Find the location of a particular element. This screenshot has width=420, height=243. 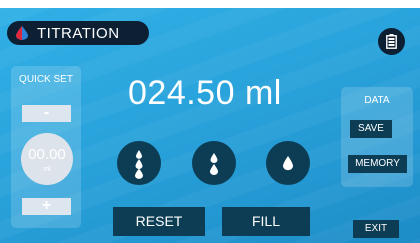

double-drop-icon is located at coordinates (214, 164).